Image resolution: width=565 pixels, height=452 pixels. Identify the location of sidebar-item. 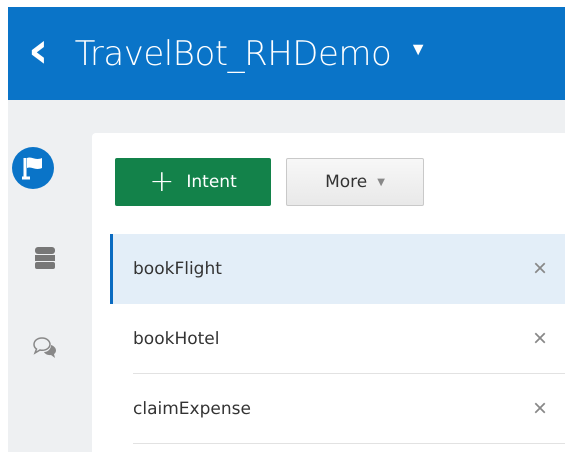
(33, 168).